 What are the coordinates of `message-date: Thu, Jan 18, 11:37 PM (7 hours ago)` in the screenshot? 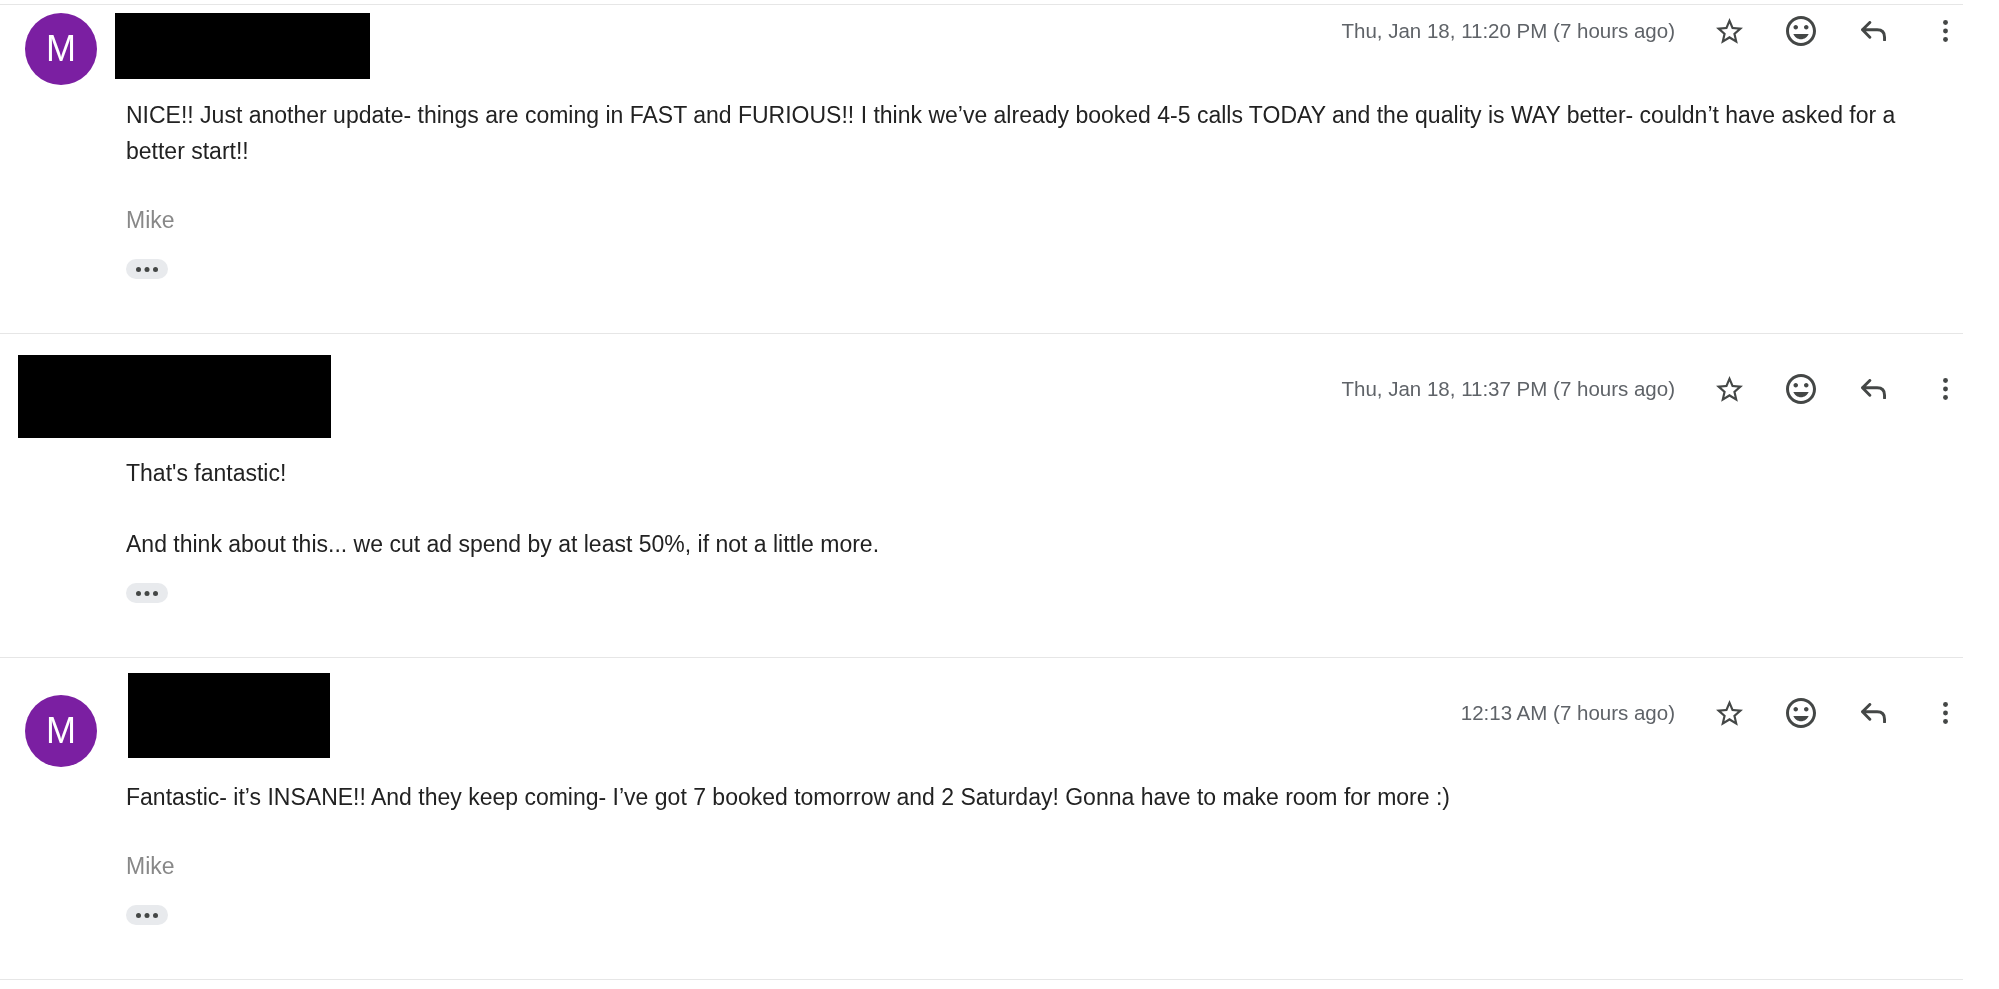 It's located at (1508, 389).